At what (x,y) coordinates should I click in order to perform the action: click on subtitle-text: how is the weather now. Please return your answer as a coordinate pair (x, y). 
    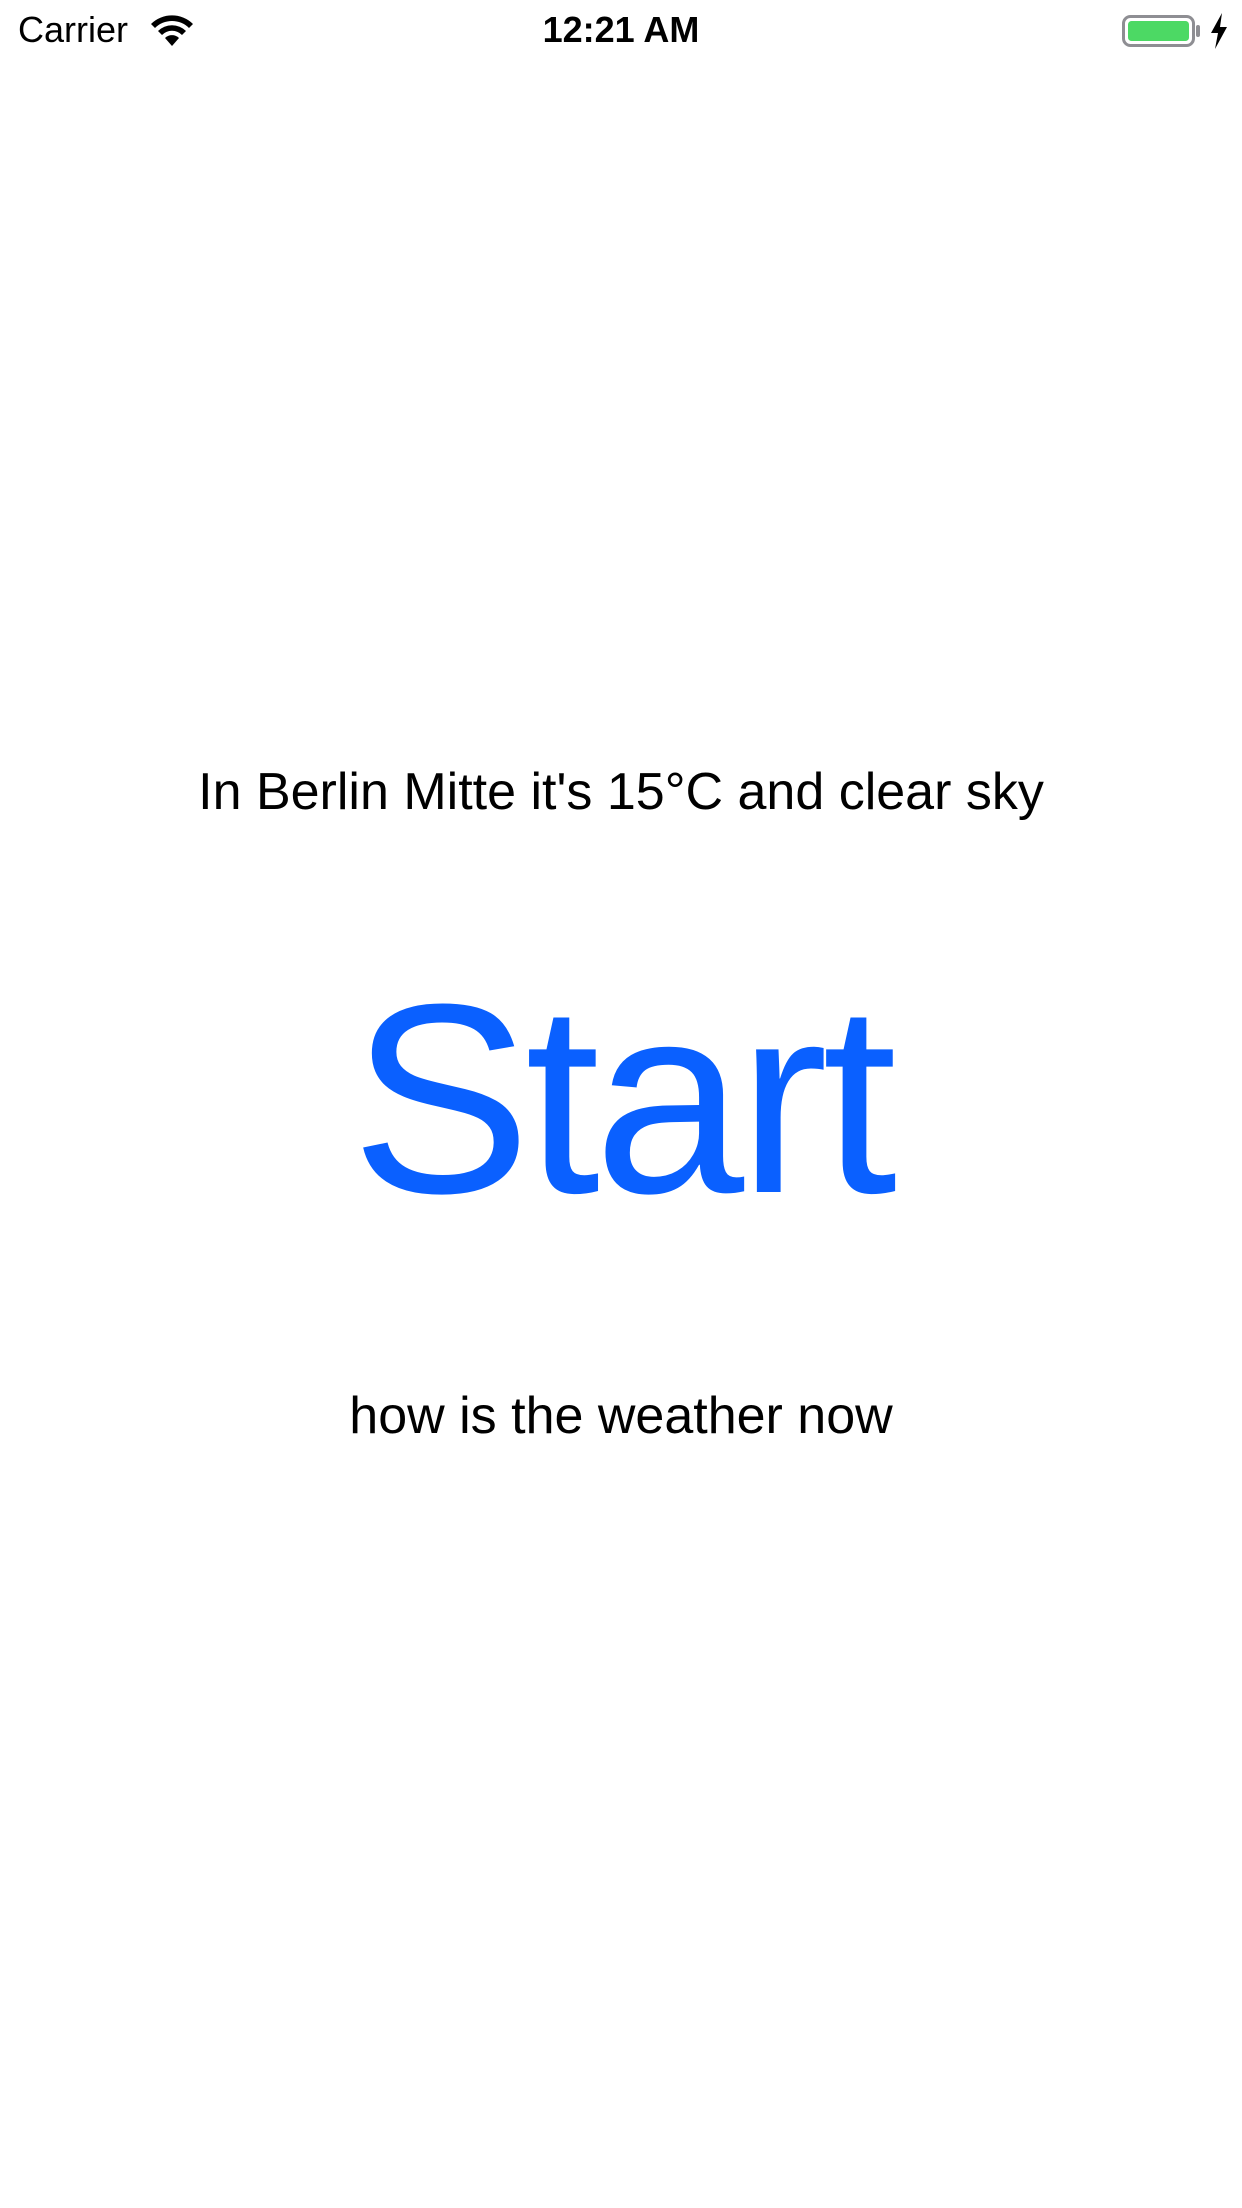
    Looking at the image, I should click on (621, 1416).